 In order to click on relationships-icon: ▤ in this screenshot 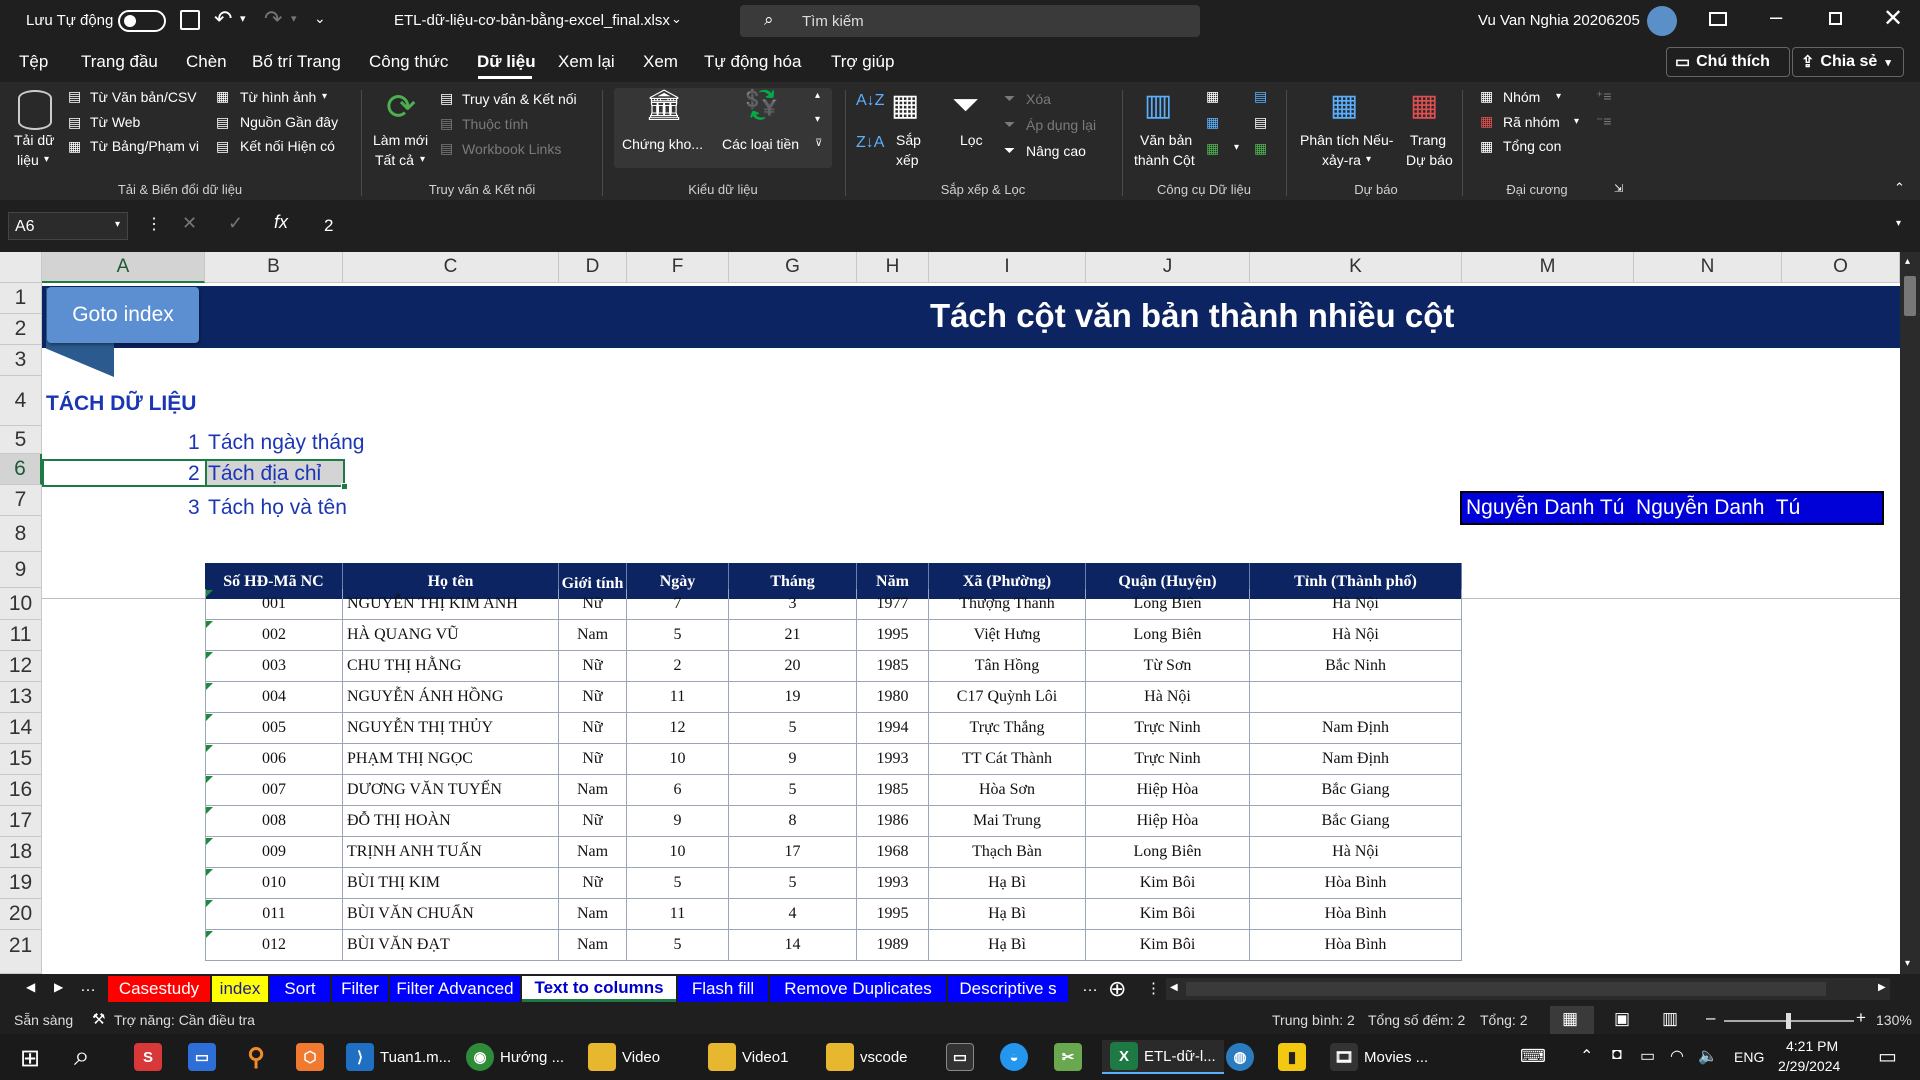, I will do `click(1260, 122)`.